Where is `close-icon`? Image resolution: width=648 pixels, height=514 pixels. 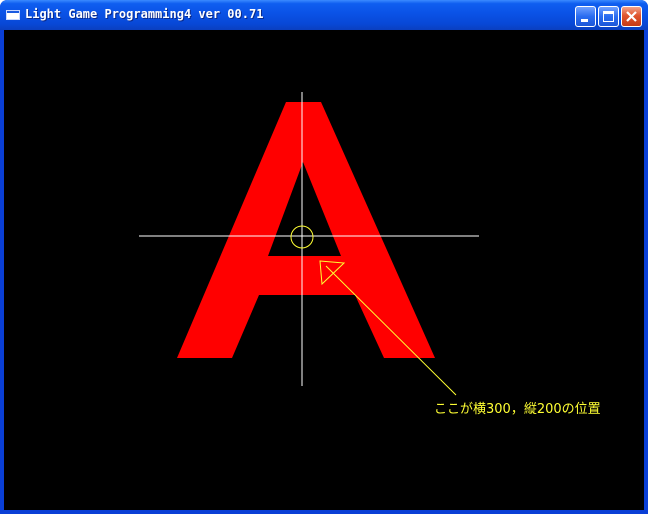 close-icon is located at coordinates (631, 16).